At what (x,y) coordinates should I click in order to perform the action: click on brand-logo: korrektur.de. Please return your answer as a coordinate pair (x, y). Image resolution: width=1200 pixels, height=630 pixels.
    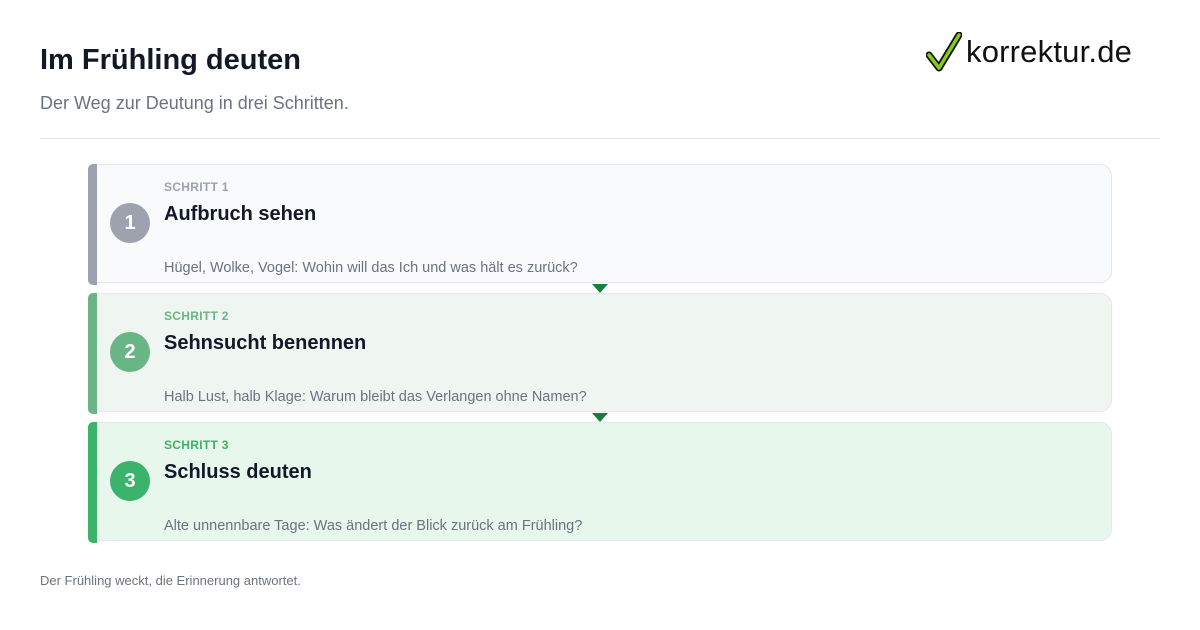
    Looking at the image, I should click on (1029, 52).